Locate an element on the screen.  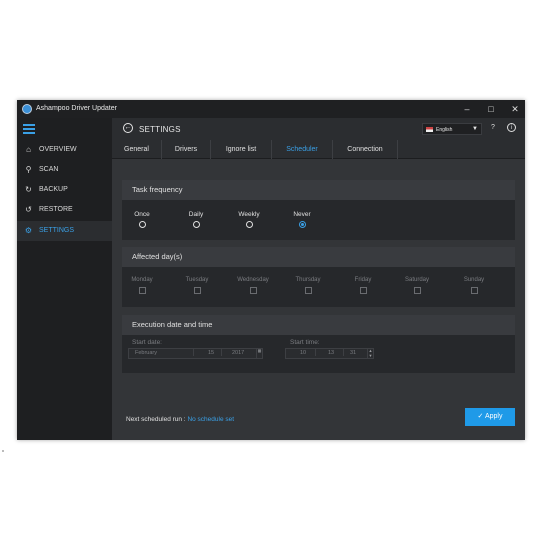
start-time-field: 10 13 31 ▲ ▼ is located at coordinates (329, 353).